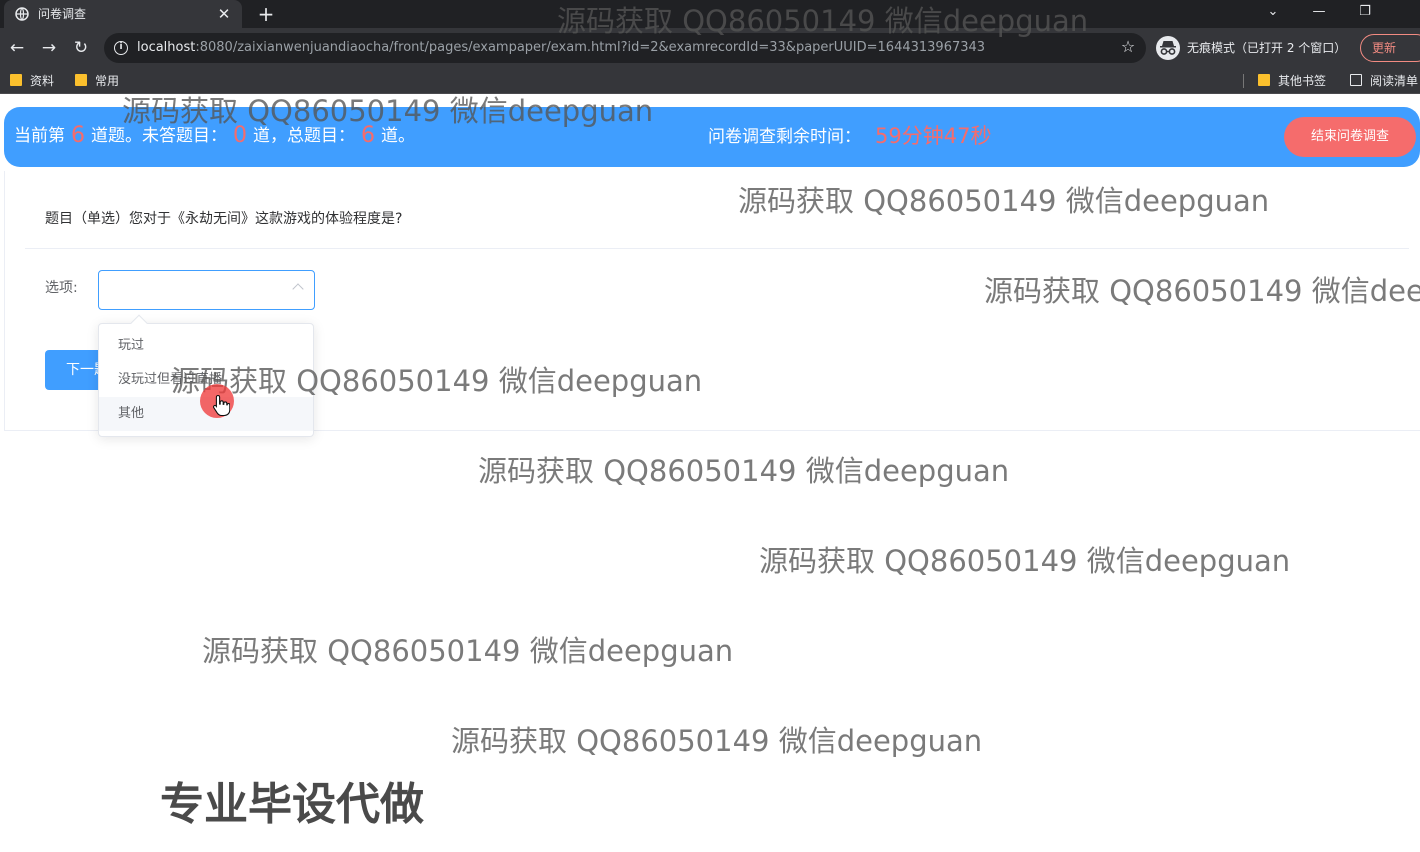 This screenshot has width=1420, height=852. I want to click on mouse-cursor, so click(217, 401).